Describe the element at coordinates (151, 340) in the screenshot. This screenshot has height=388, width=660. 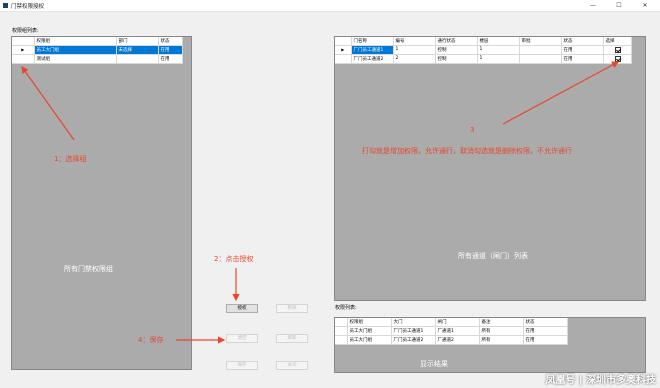
I see `annotation-save: 4：保存` at that location.